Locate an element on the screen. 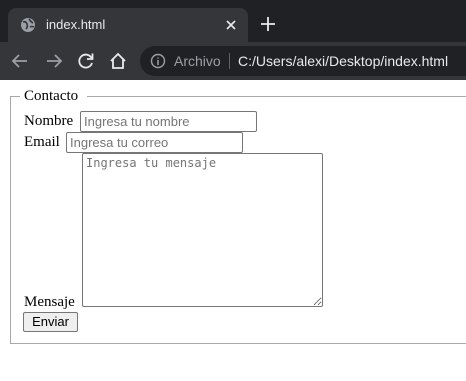 The height and width of the screenshot is (381, 466). nombre-input is located at coordinates (168, 121).